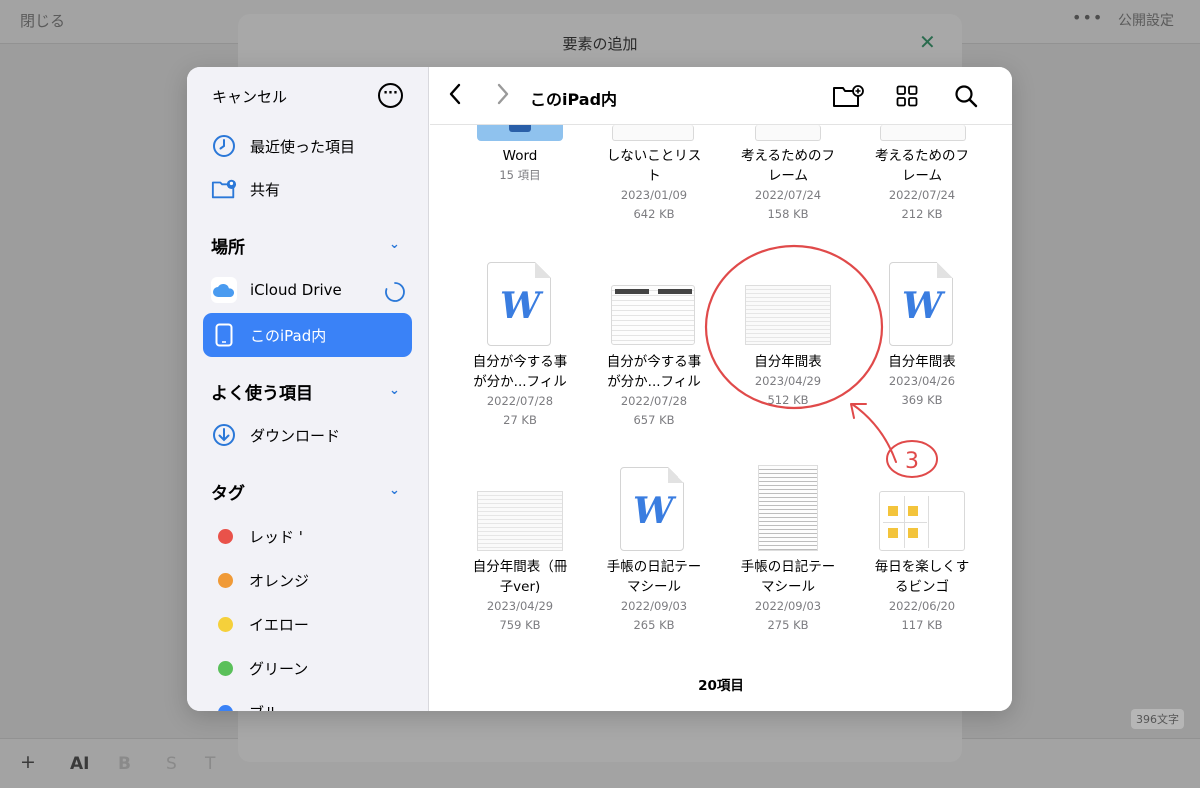 The height and width of the screenshot is (788, 1200). I want to click on bingo-thumbnail, so click(922, 521).